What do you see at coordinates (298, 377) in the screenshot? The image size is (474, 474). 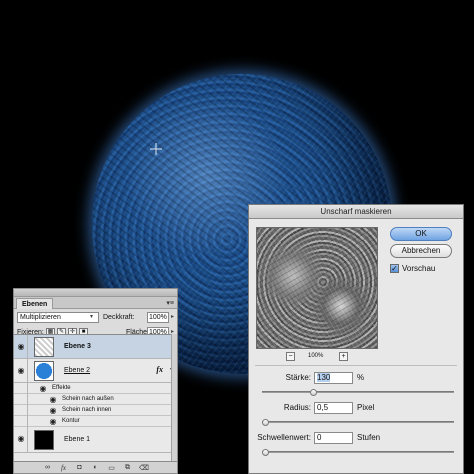 I see `amount-label: Stärke:` at bounding box center [298, 377].